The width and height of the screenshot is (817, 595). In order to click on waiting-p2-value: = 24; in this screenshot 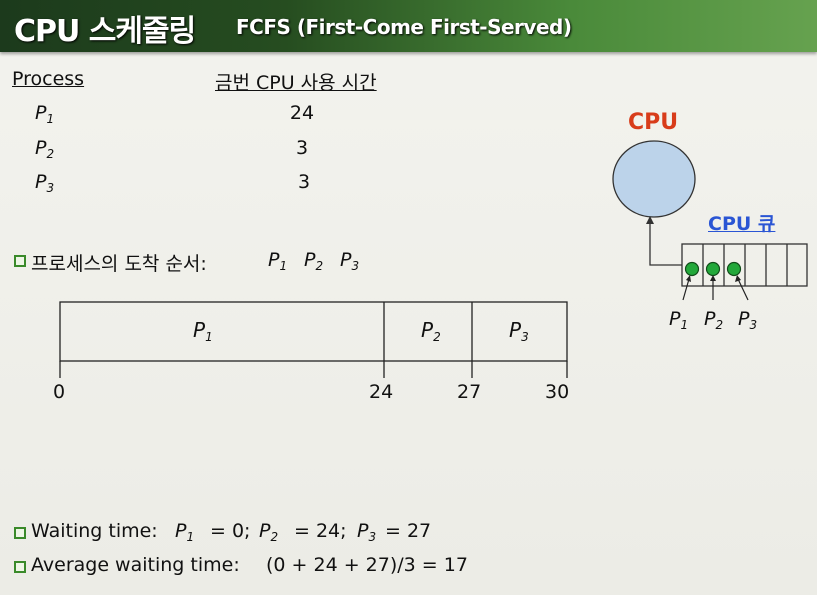, I will do `click(320, 531)`.